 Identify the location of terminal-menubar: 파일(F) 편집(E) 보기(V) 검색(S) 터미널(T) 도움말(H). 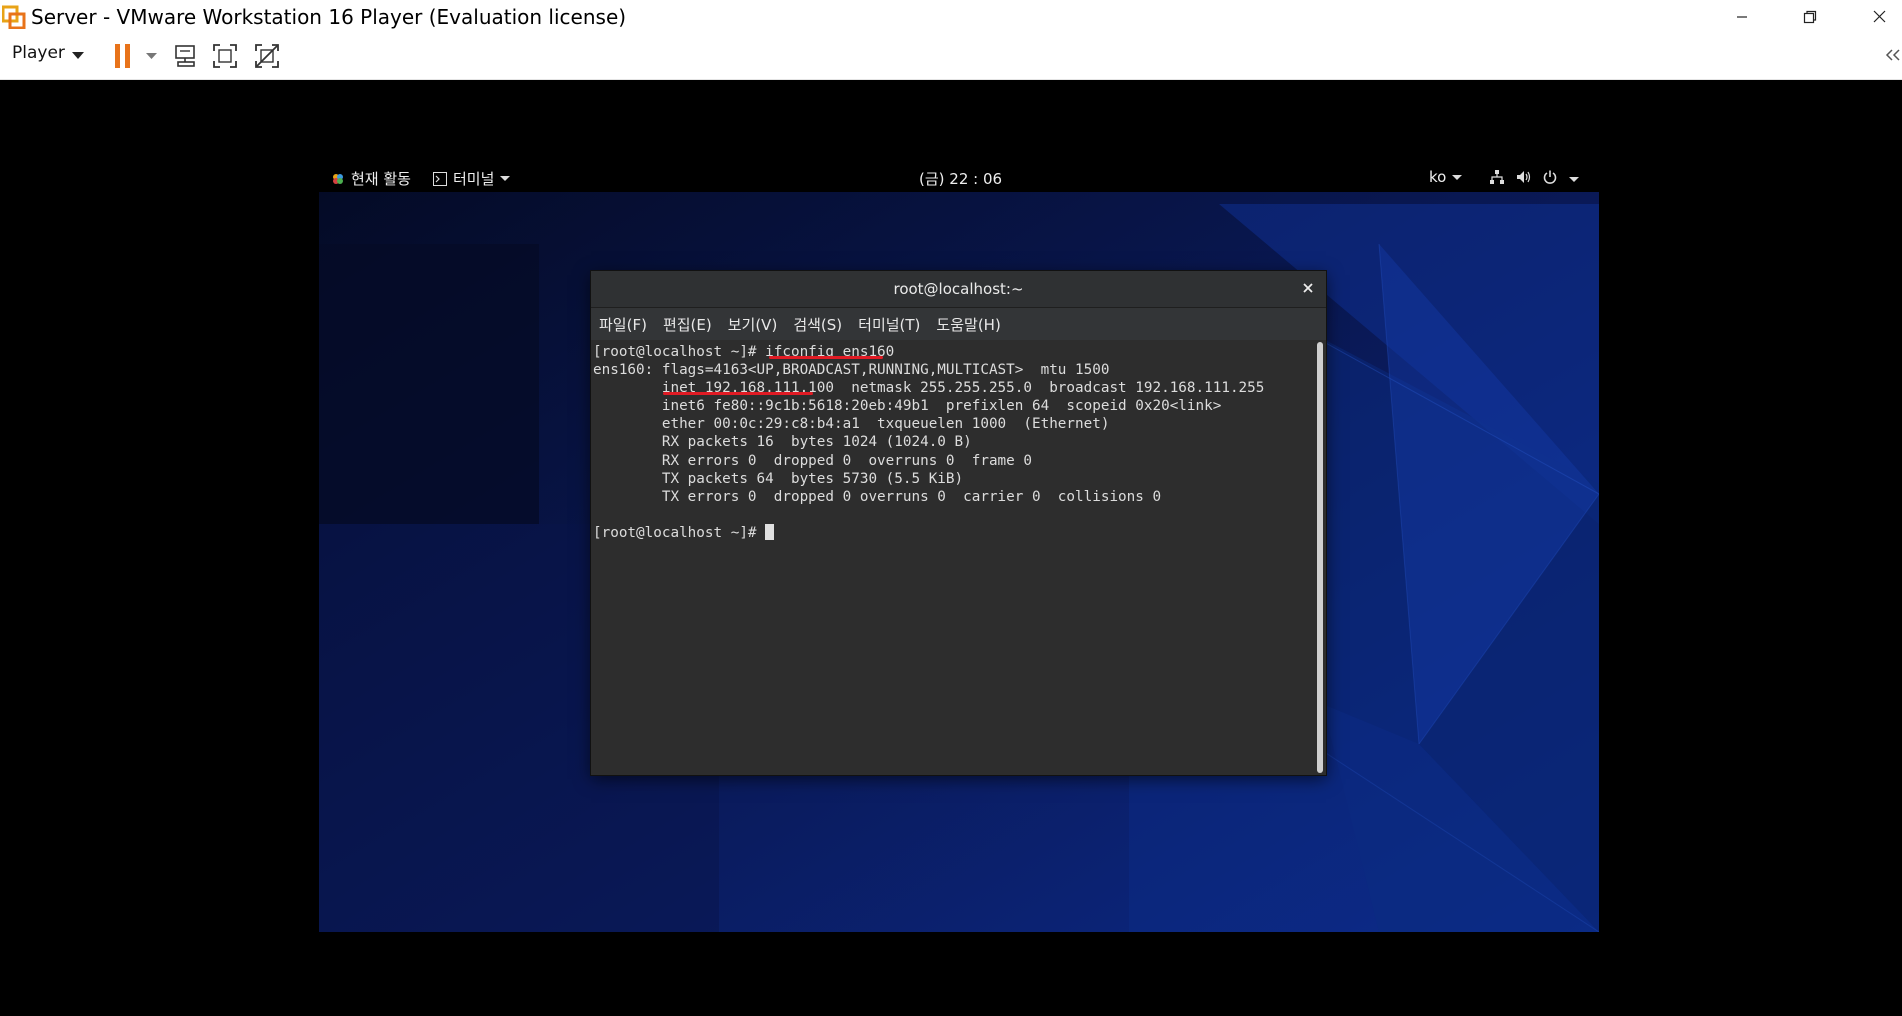
(958, 324).